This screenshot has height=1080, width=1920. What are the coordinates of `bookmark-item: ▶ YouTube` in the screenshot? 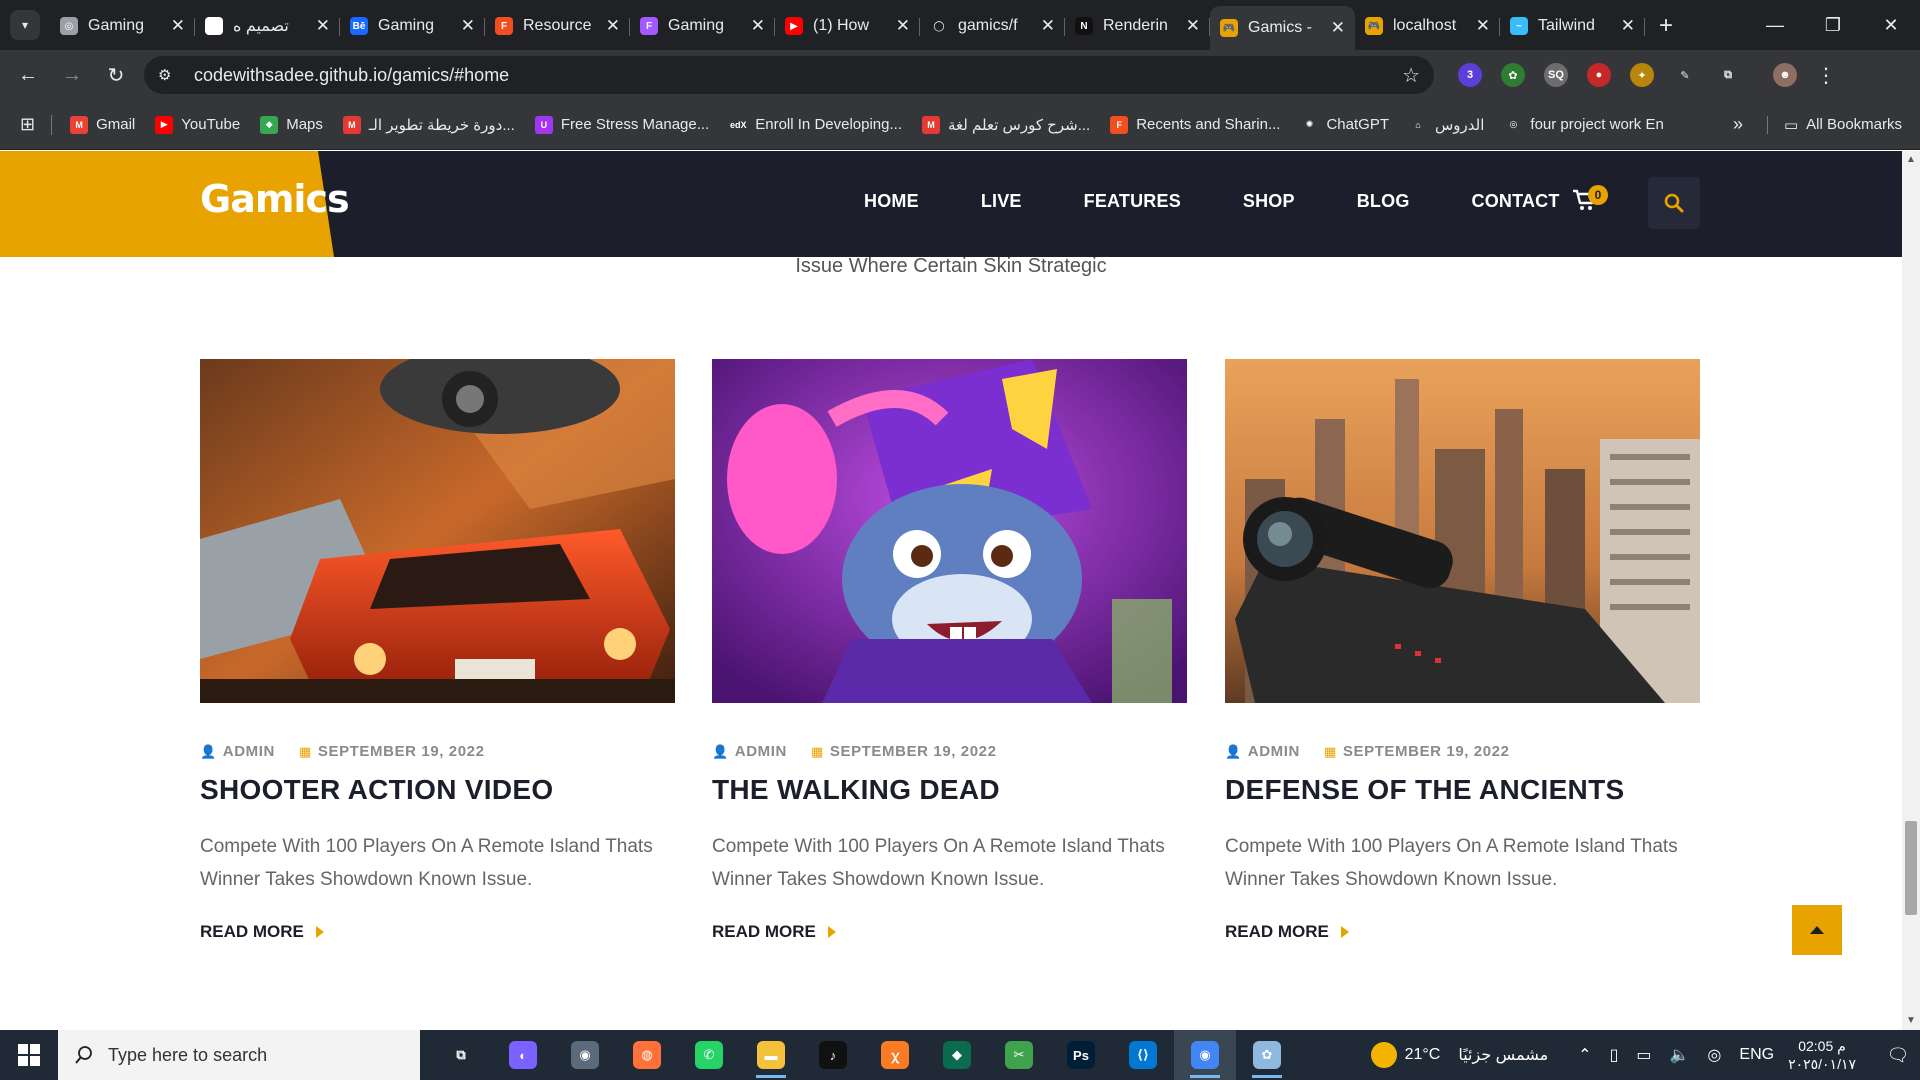 It's located at (197, 124).